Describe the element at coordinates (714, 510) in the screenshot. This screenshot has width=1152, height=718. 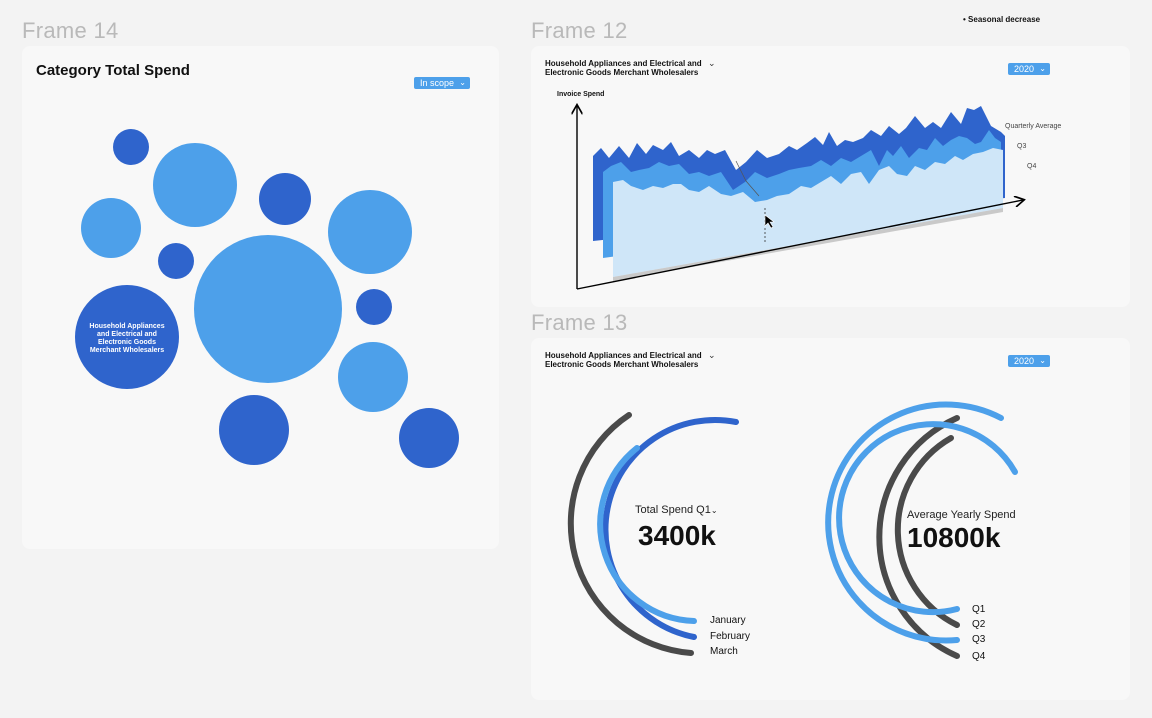
I see `chevron-down-icon: ⌄` at that location.